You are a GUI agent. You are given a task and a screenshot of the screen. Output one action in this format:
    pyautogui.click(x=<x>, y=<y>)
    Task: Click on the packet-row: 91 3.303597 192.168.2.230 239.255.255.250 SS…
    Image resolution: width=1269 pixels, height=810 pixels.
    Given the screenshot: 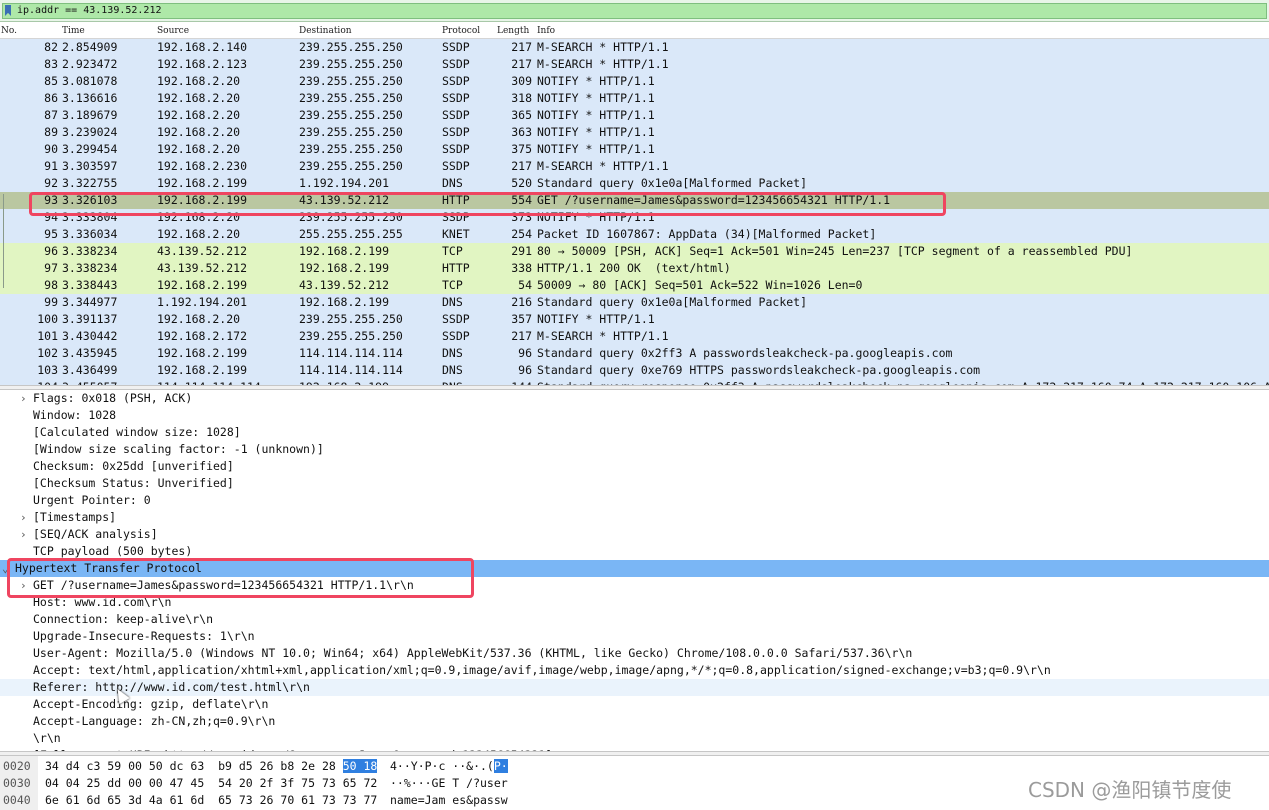 What is the action you would take?
    pyautogui.click(x=634, y=166)
    